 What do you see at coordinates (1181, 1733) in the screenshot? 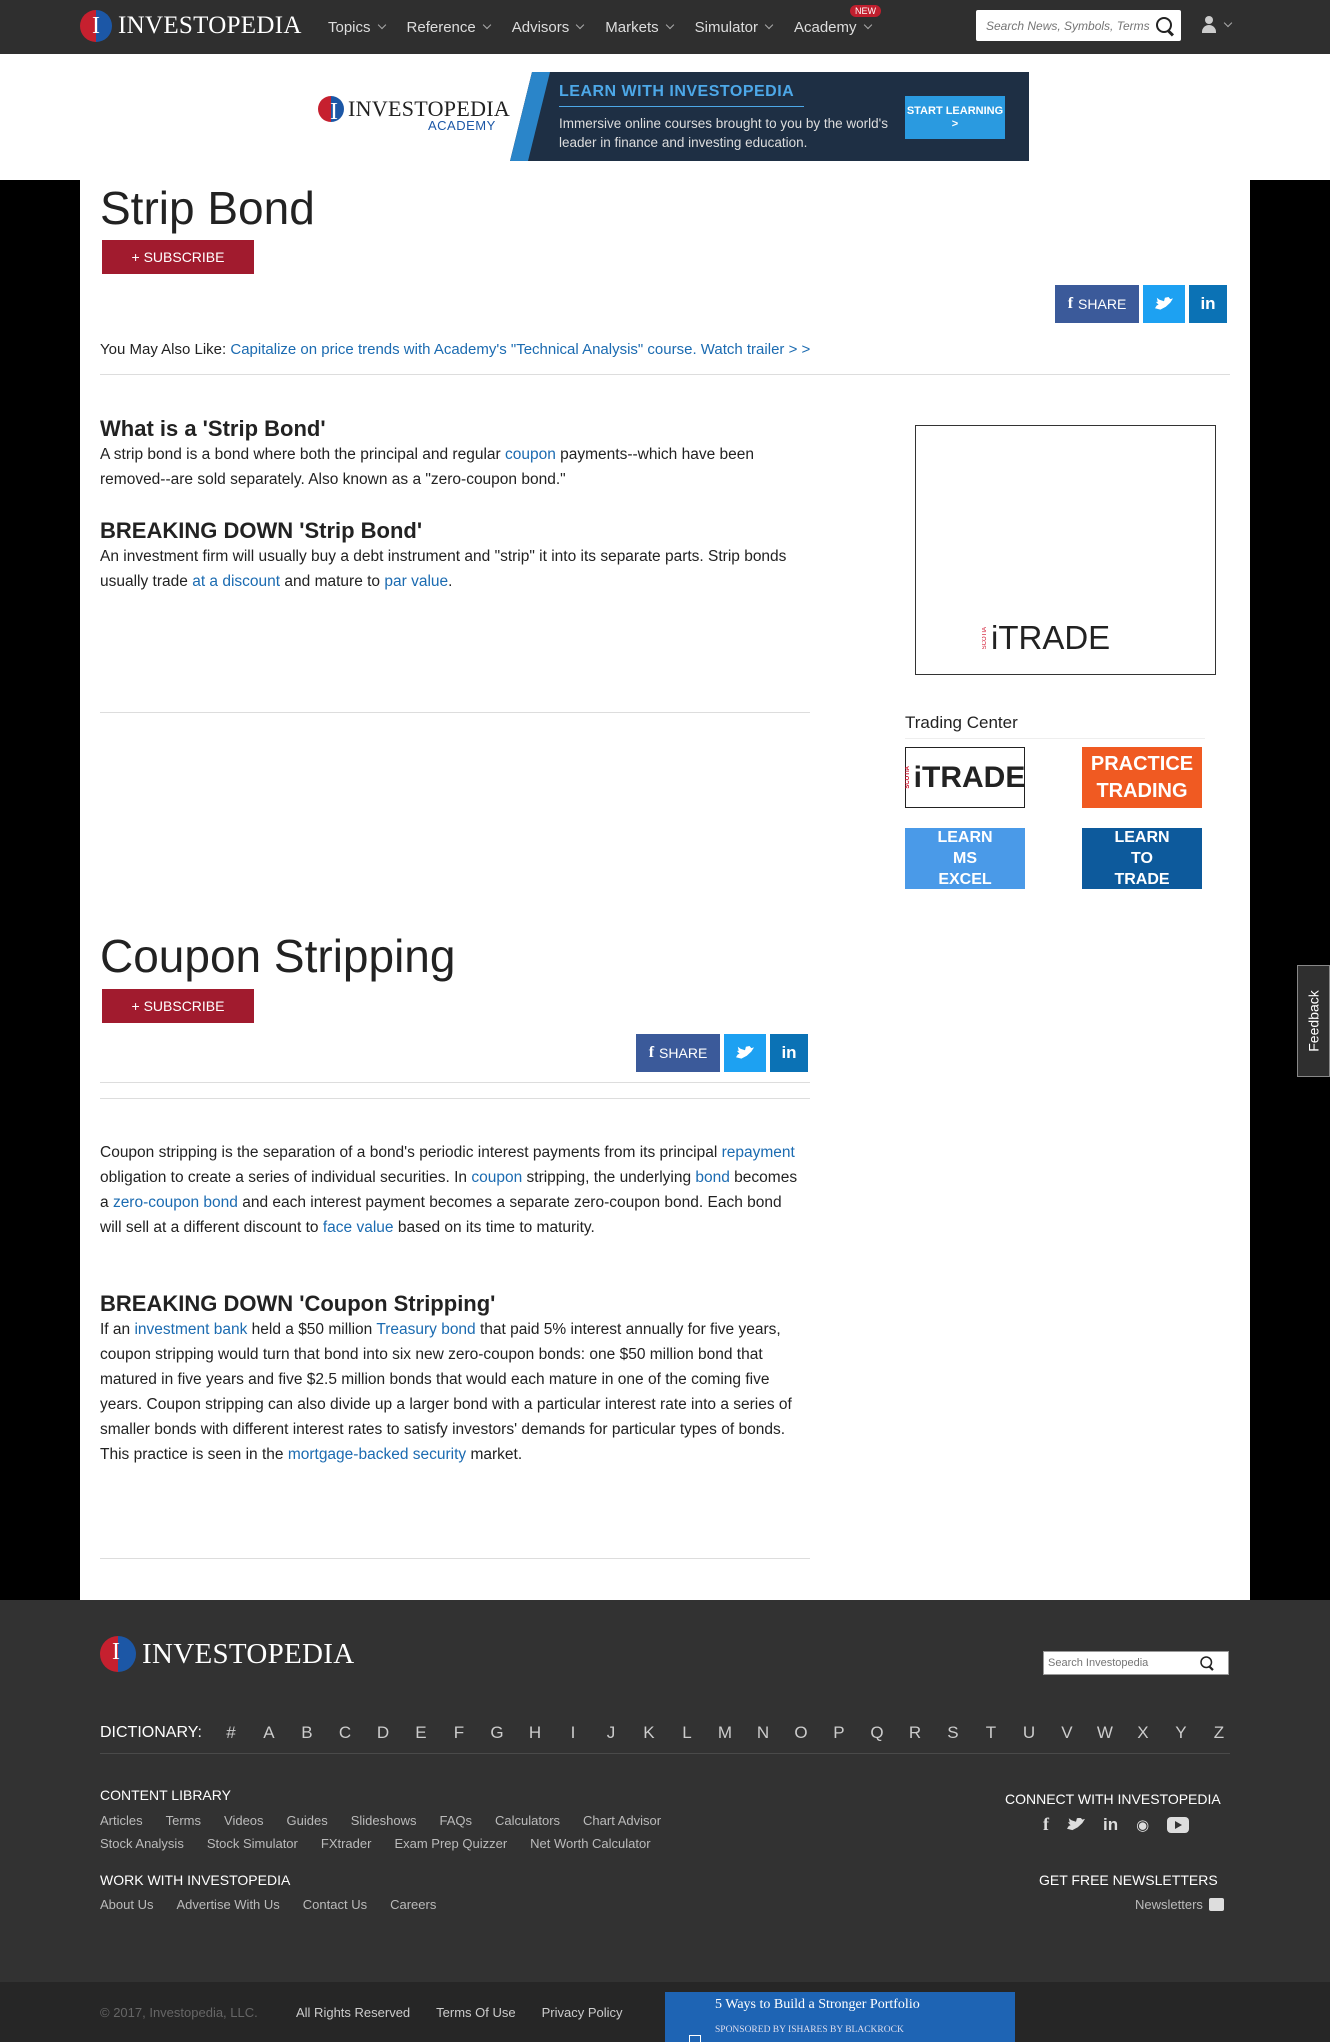
I see `dictionary-letter-y: Y` at bounding box center [1181, 1733].